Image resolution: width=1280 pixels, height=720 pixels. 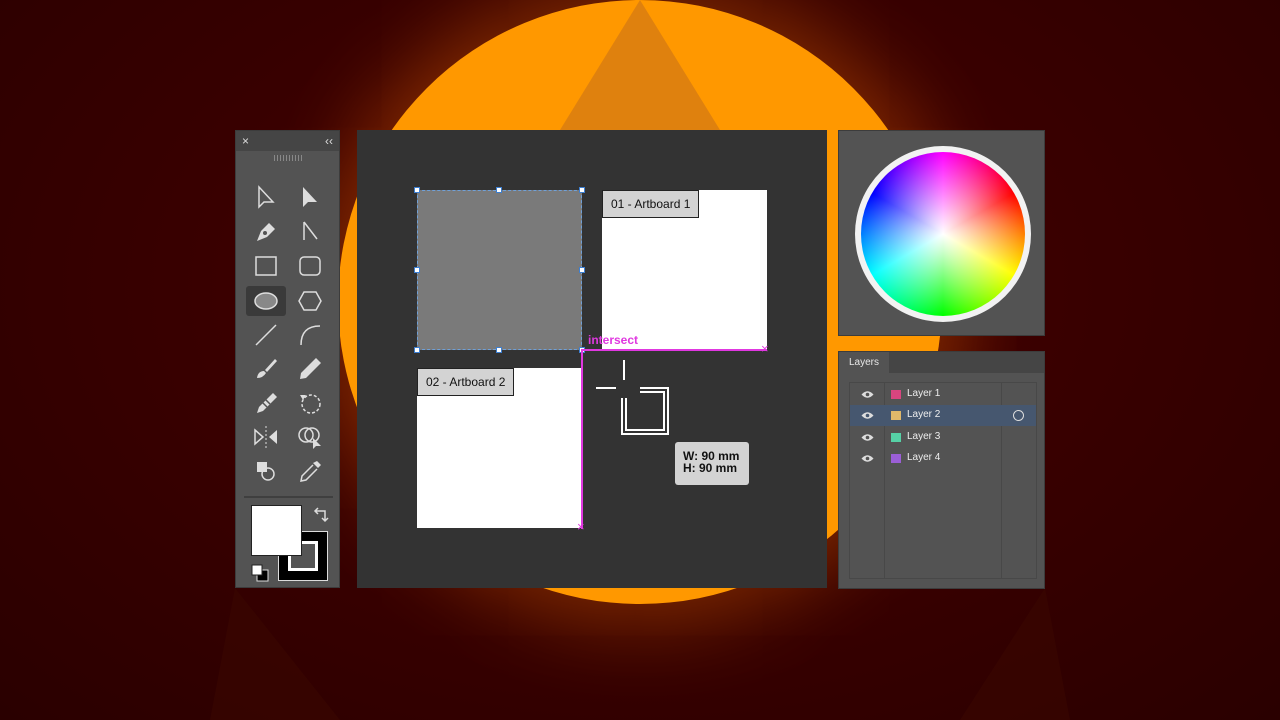 I want to click on reflect-tool-button, so click(x=266, y=437).